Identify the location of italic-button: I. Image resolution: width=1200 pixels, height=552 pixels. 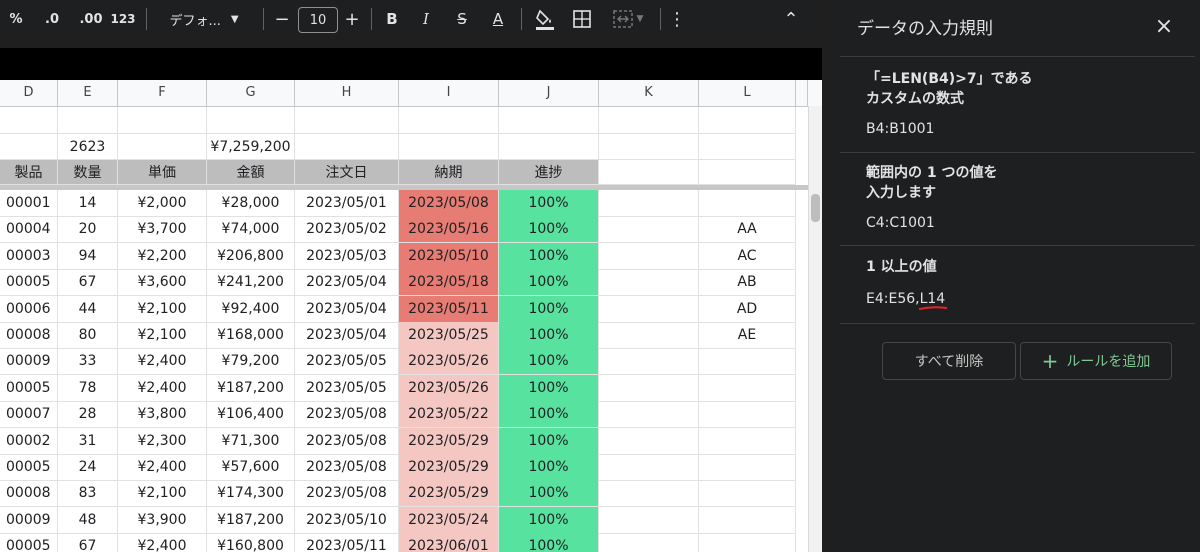
(426, 19).